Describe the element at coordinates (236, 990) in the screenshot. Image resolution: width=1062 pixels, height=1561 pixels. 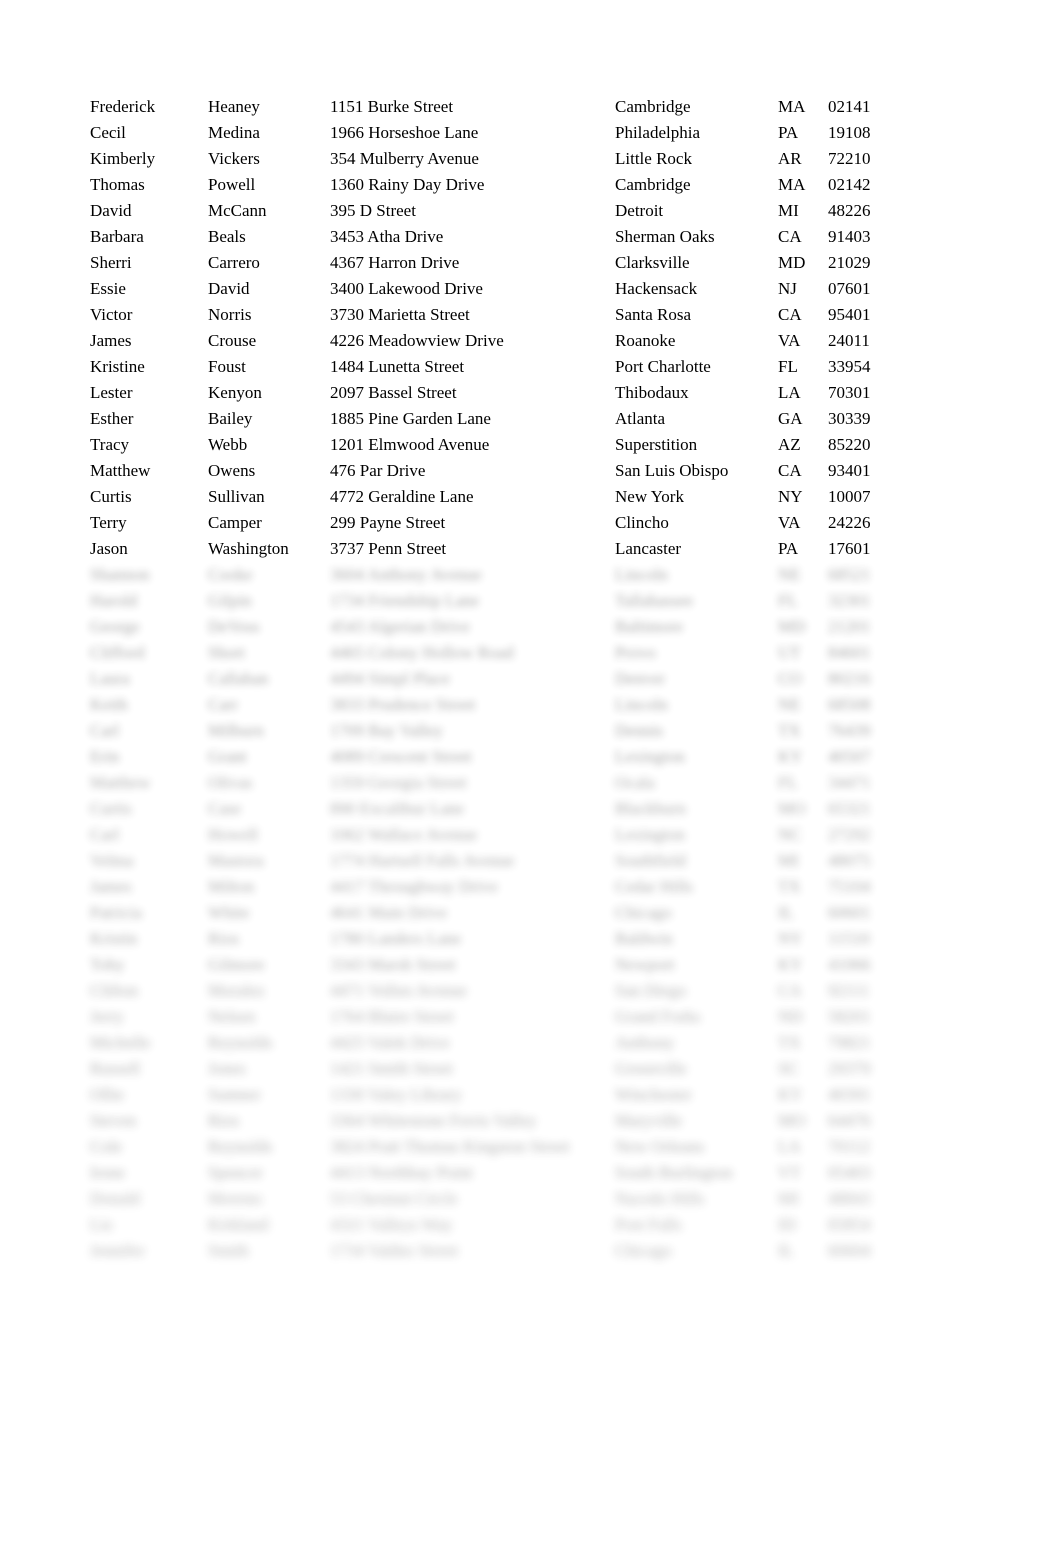
I see `last-name-cell: Moralez` at that location.